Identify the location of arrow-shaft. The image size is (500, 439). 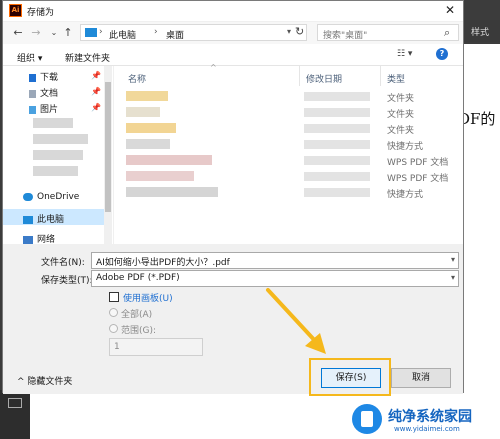
(293, 317).